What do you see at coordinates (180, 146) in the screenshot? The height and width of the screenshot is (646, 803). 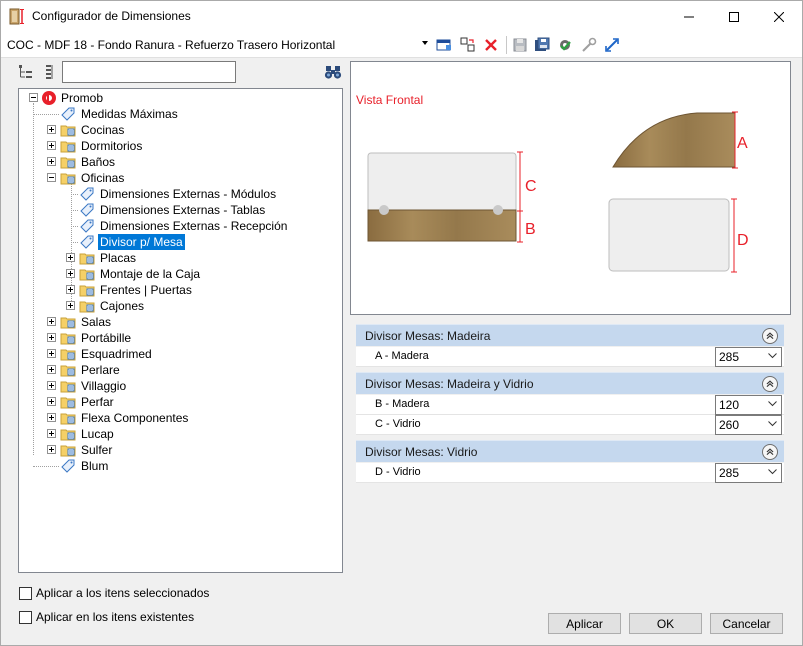 I see `tree-node: Dormitorios` at bounding box center [180, 146].